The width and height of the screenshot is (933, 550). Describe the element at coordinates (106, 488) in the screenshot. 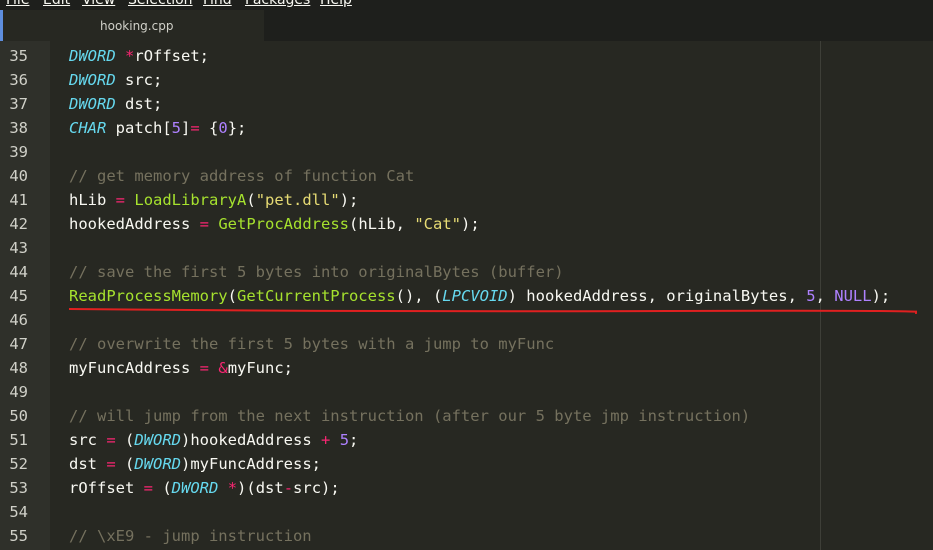

I see `code-token: rOffset` at that location.